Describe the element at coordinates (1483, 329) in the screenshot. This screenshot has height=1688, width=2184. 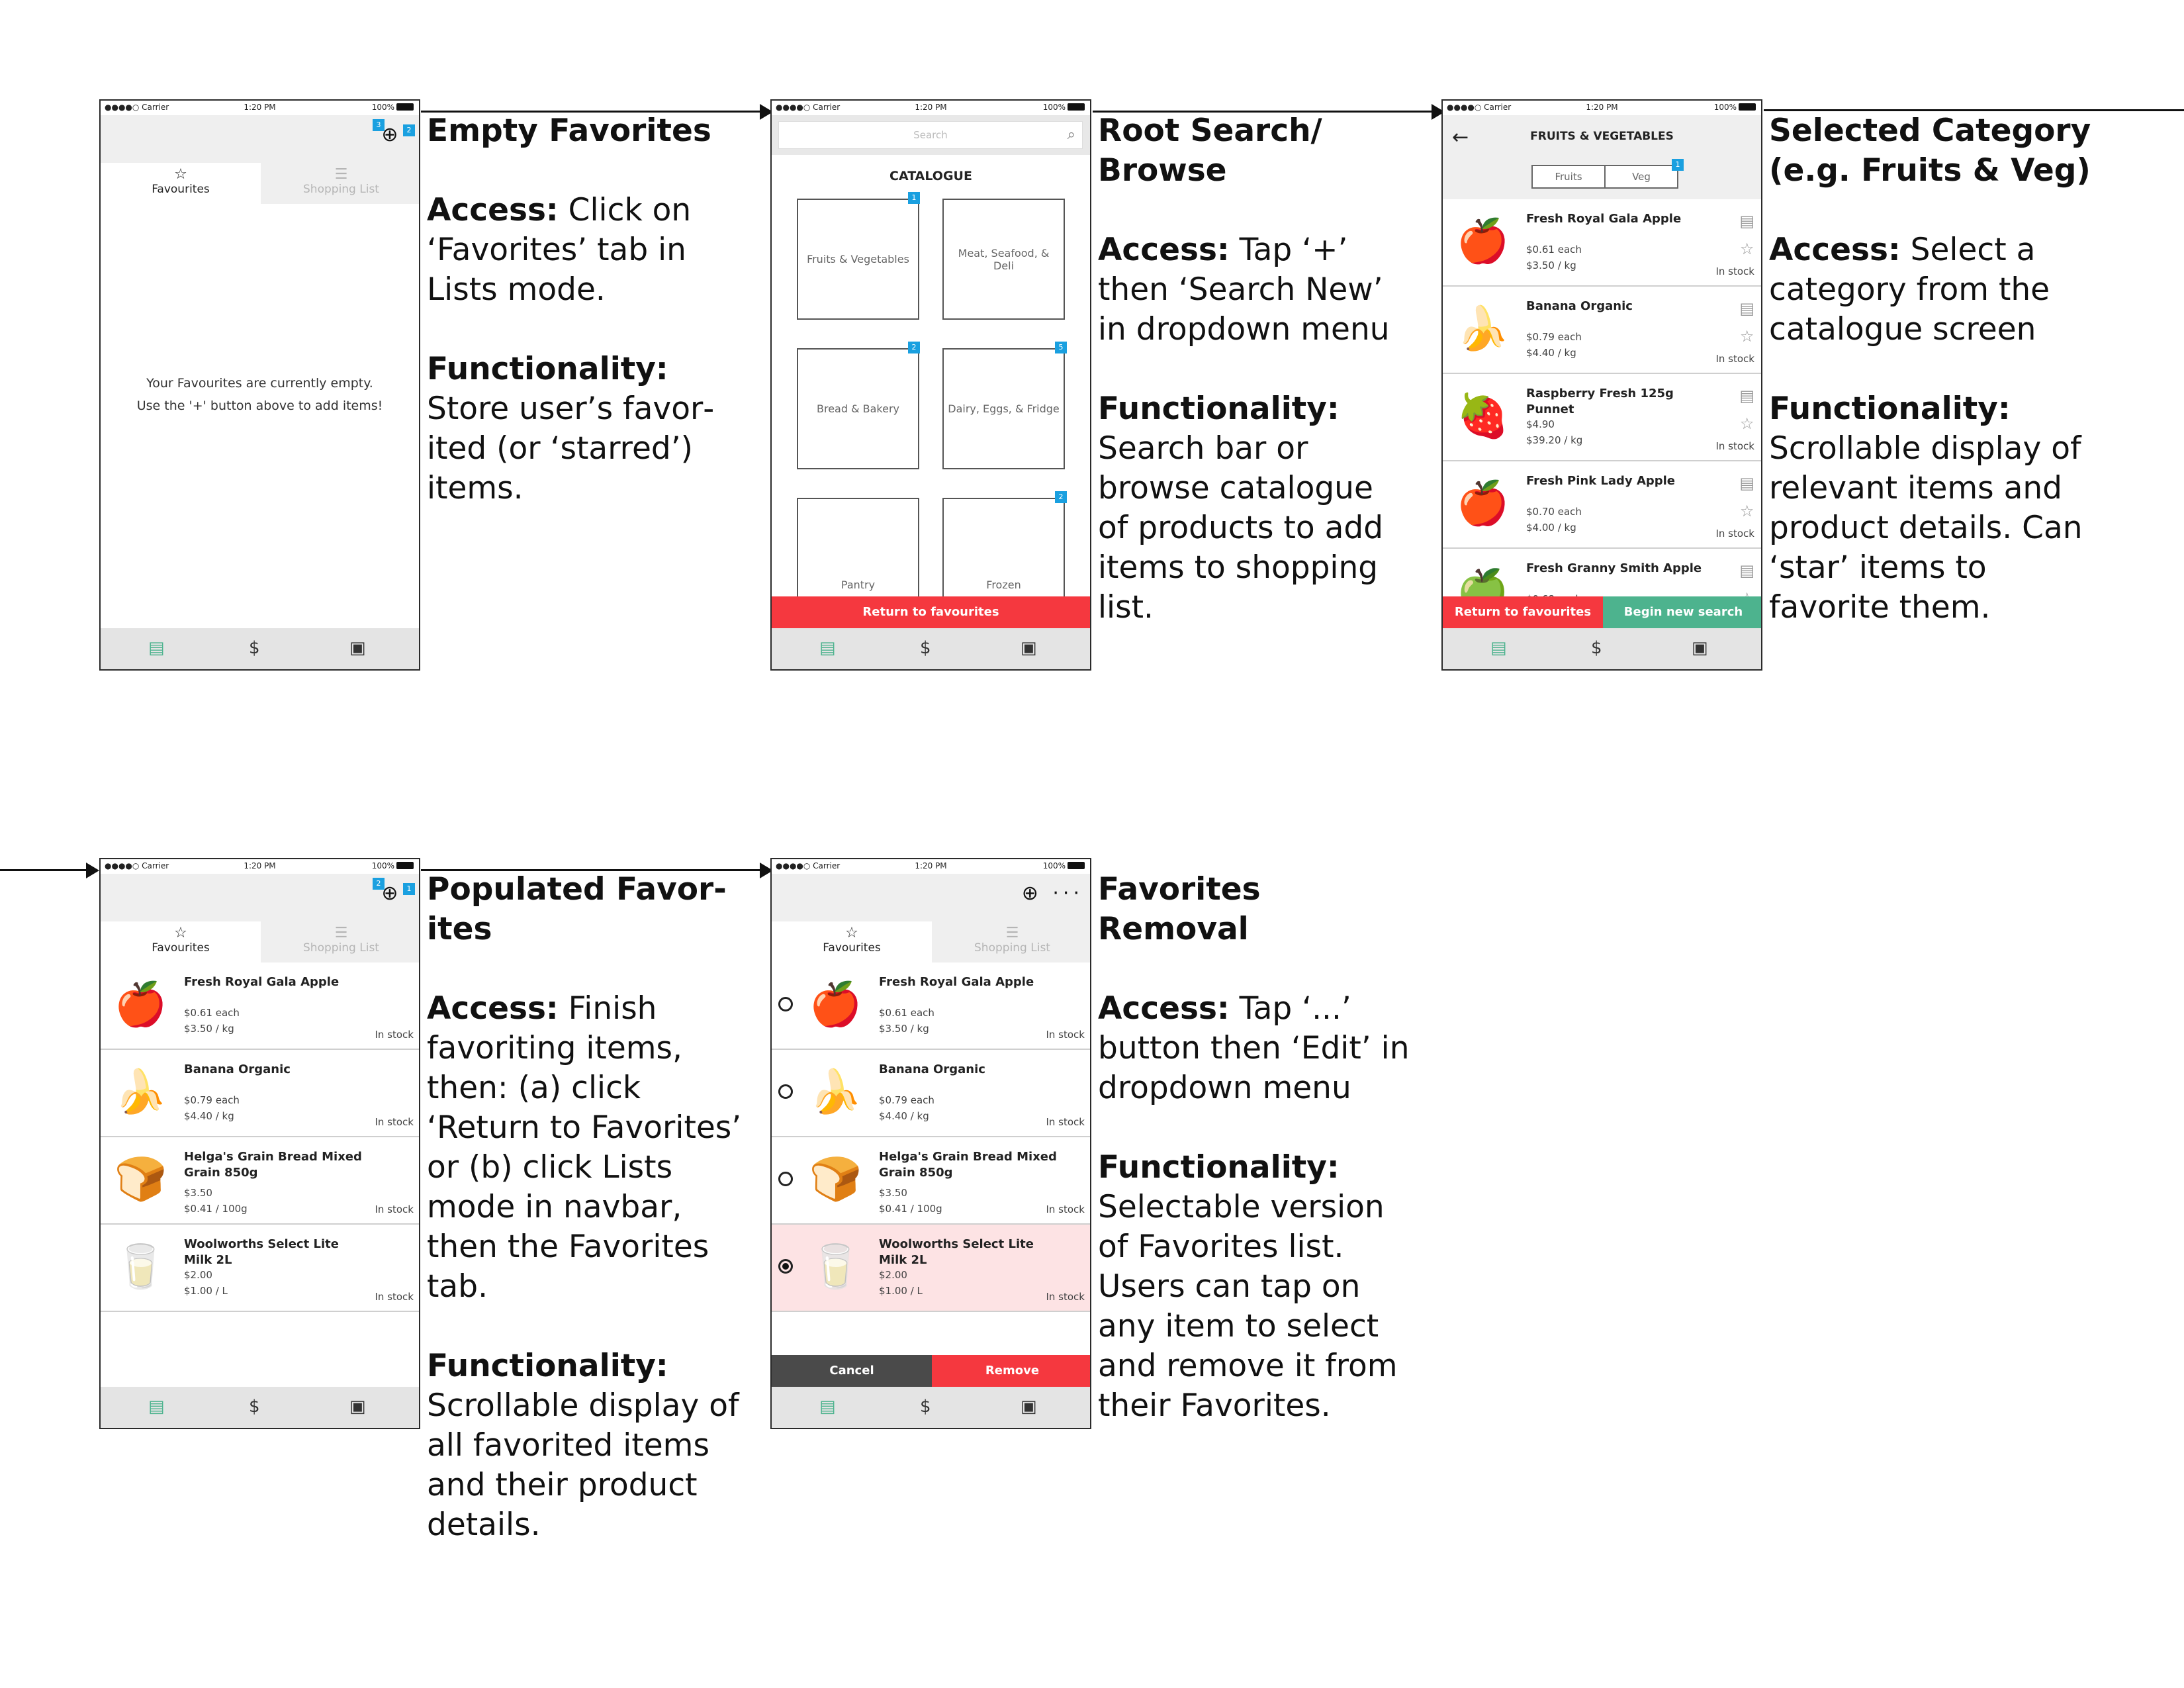
I see `product-image: 🍌` at that location.